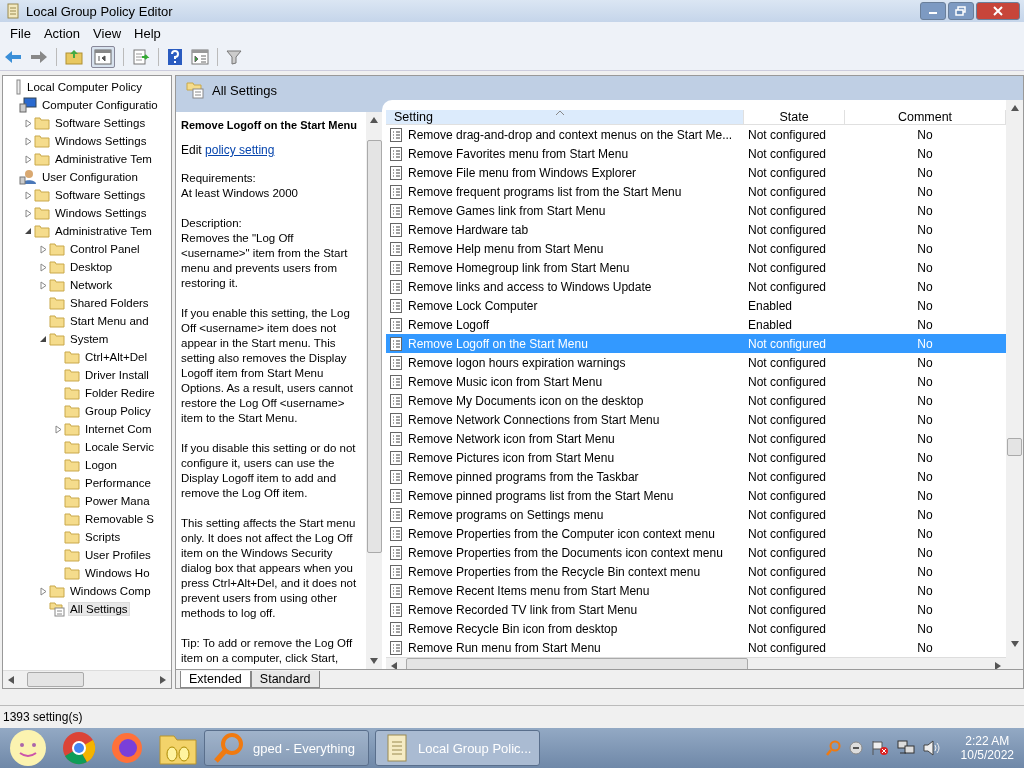  Describe the element at coordinates (91, 285) in the screenshot. I see `tree-item: Network` at that location.